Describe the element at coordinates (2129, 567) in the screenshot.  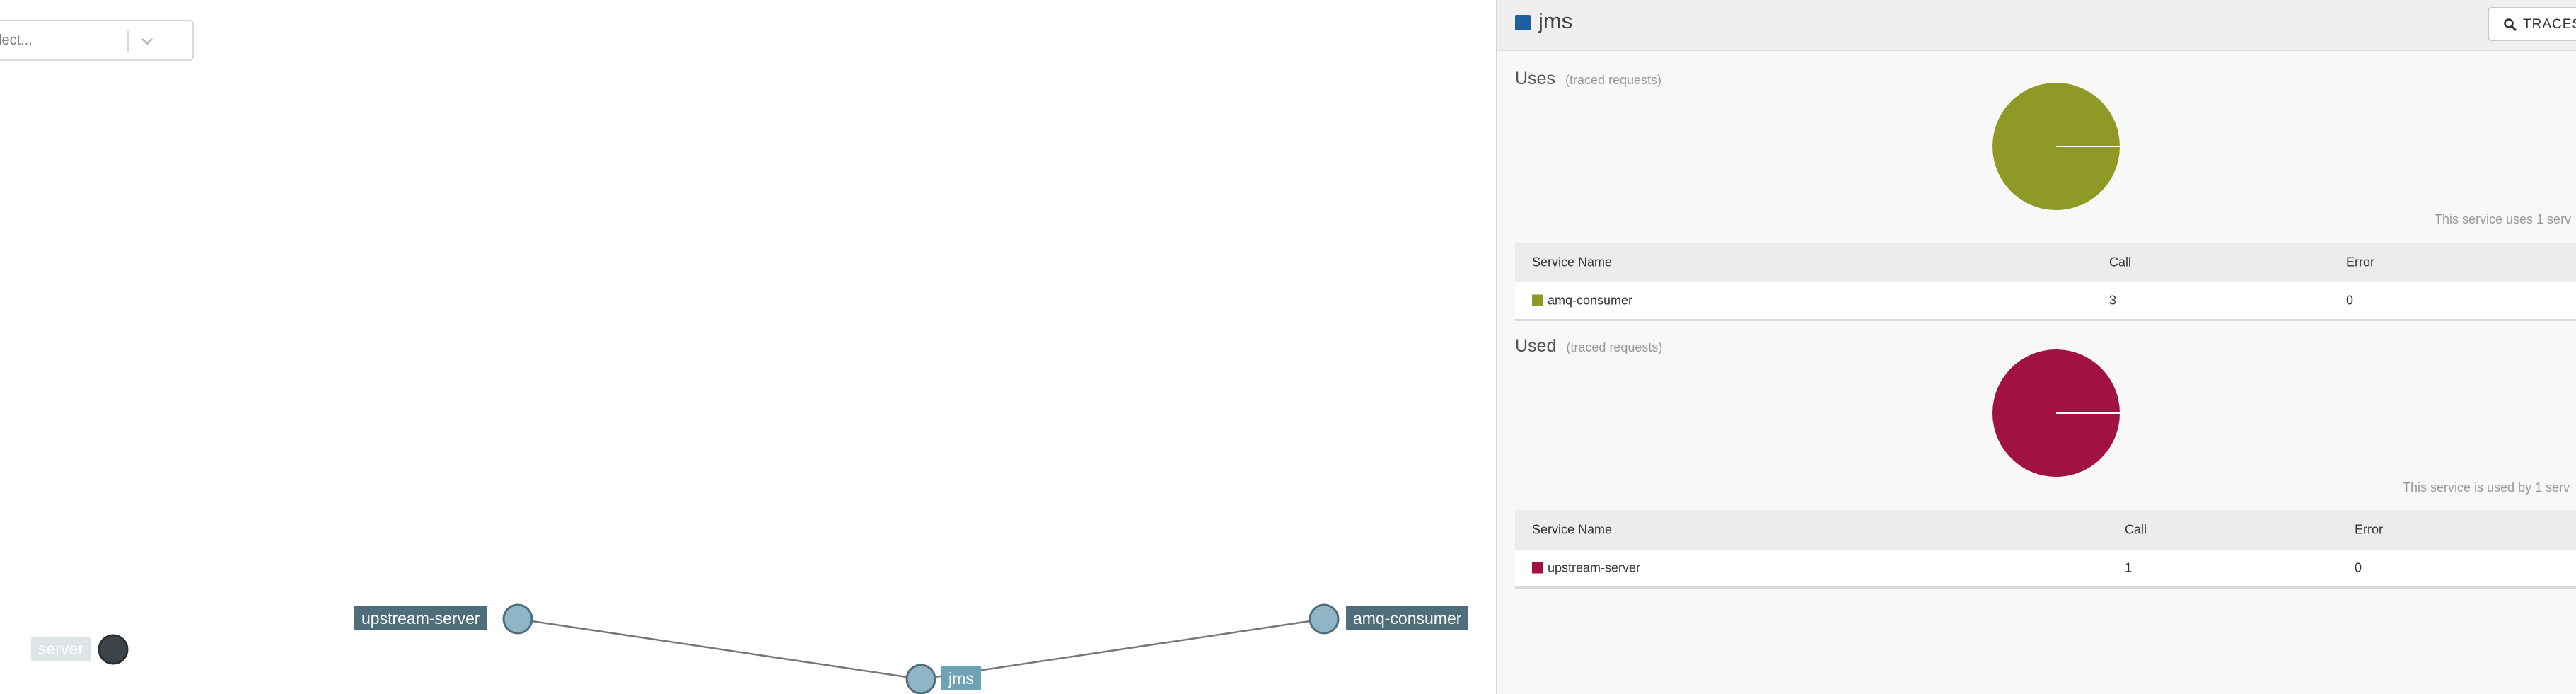
I see `call-count: 1` at that location.